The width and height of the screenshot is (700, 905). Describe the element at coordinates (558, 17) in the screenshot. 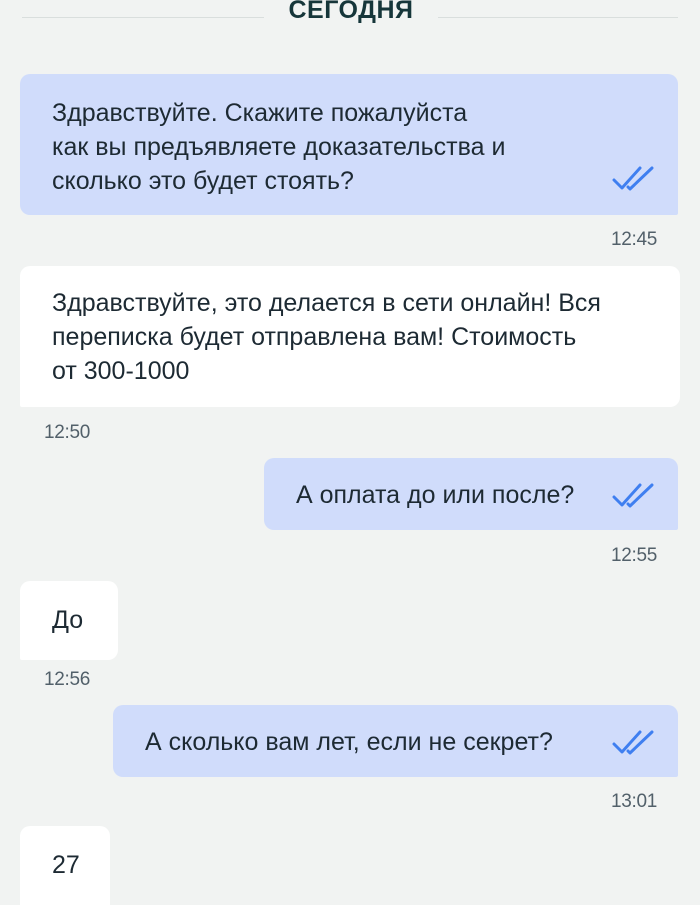

I see `separator-line-right` at that location.